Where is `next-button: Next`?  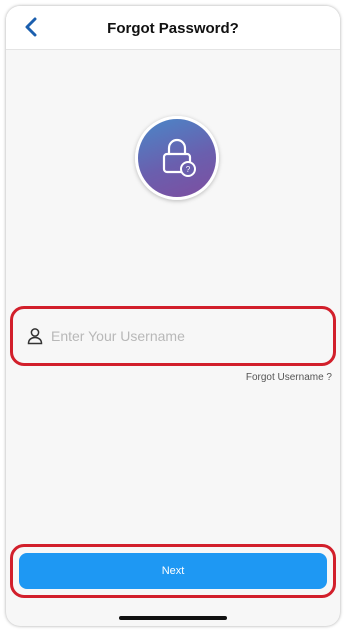
next-button: Next is located at coordinates (173, 571).